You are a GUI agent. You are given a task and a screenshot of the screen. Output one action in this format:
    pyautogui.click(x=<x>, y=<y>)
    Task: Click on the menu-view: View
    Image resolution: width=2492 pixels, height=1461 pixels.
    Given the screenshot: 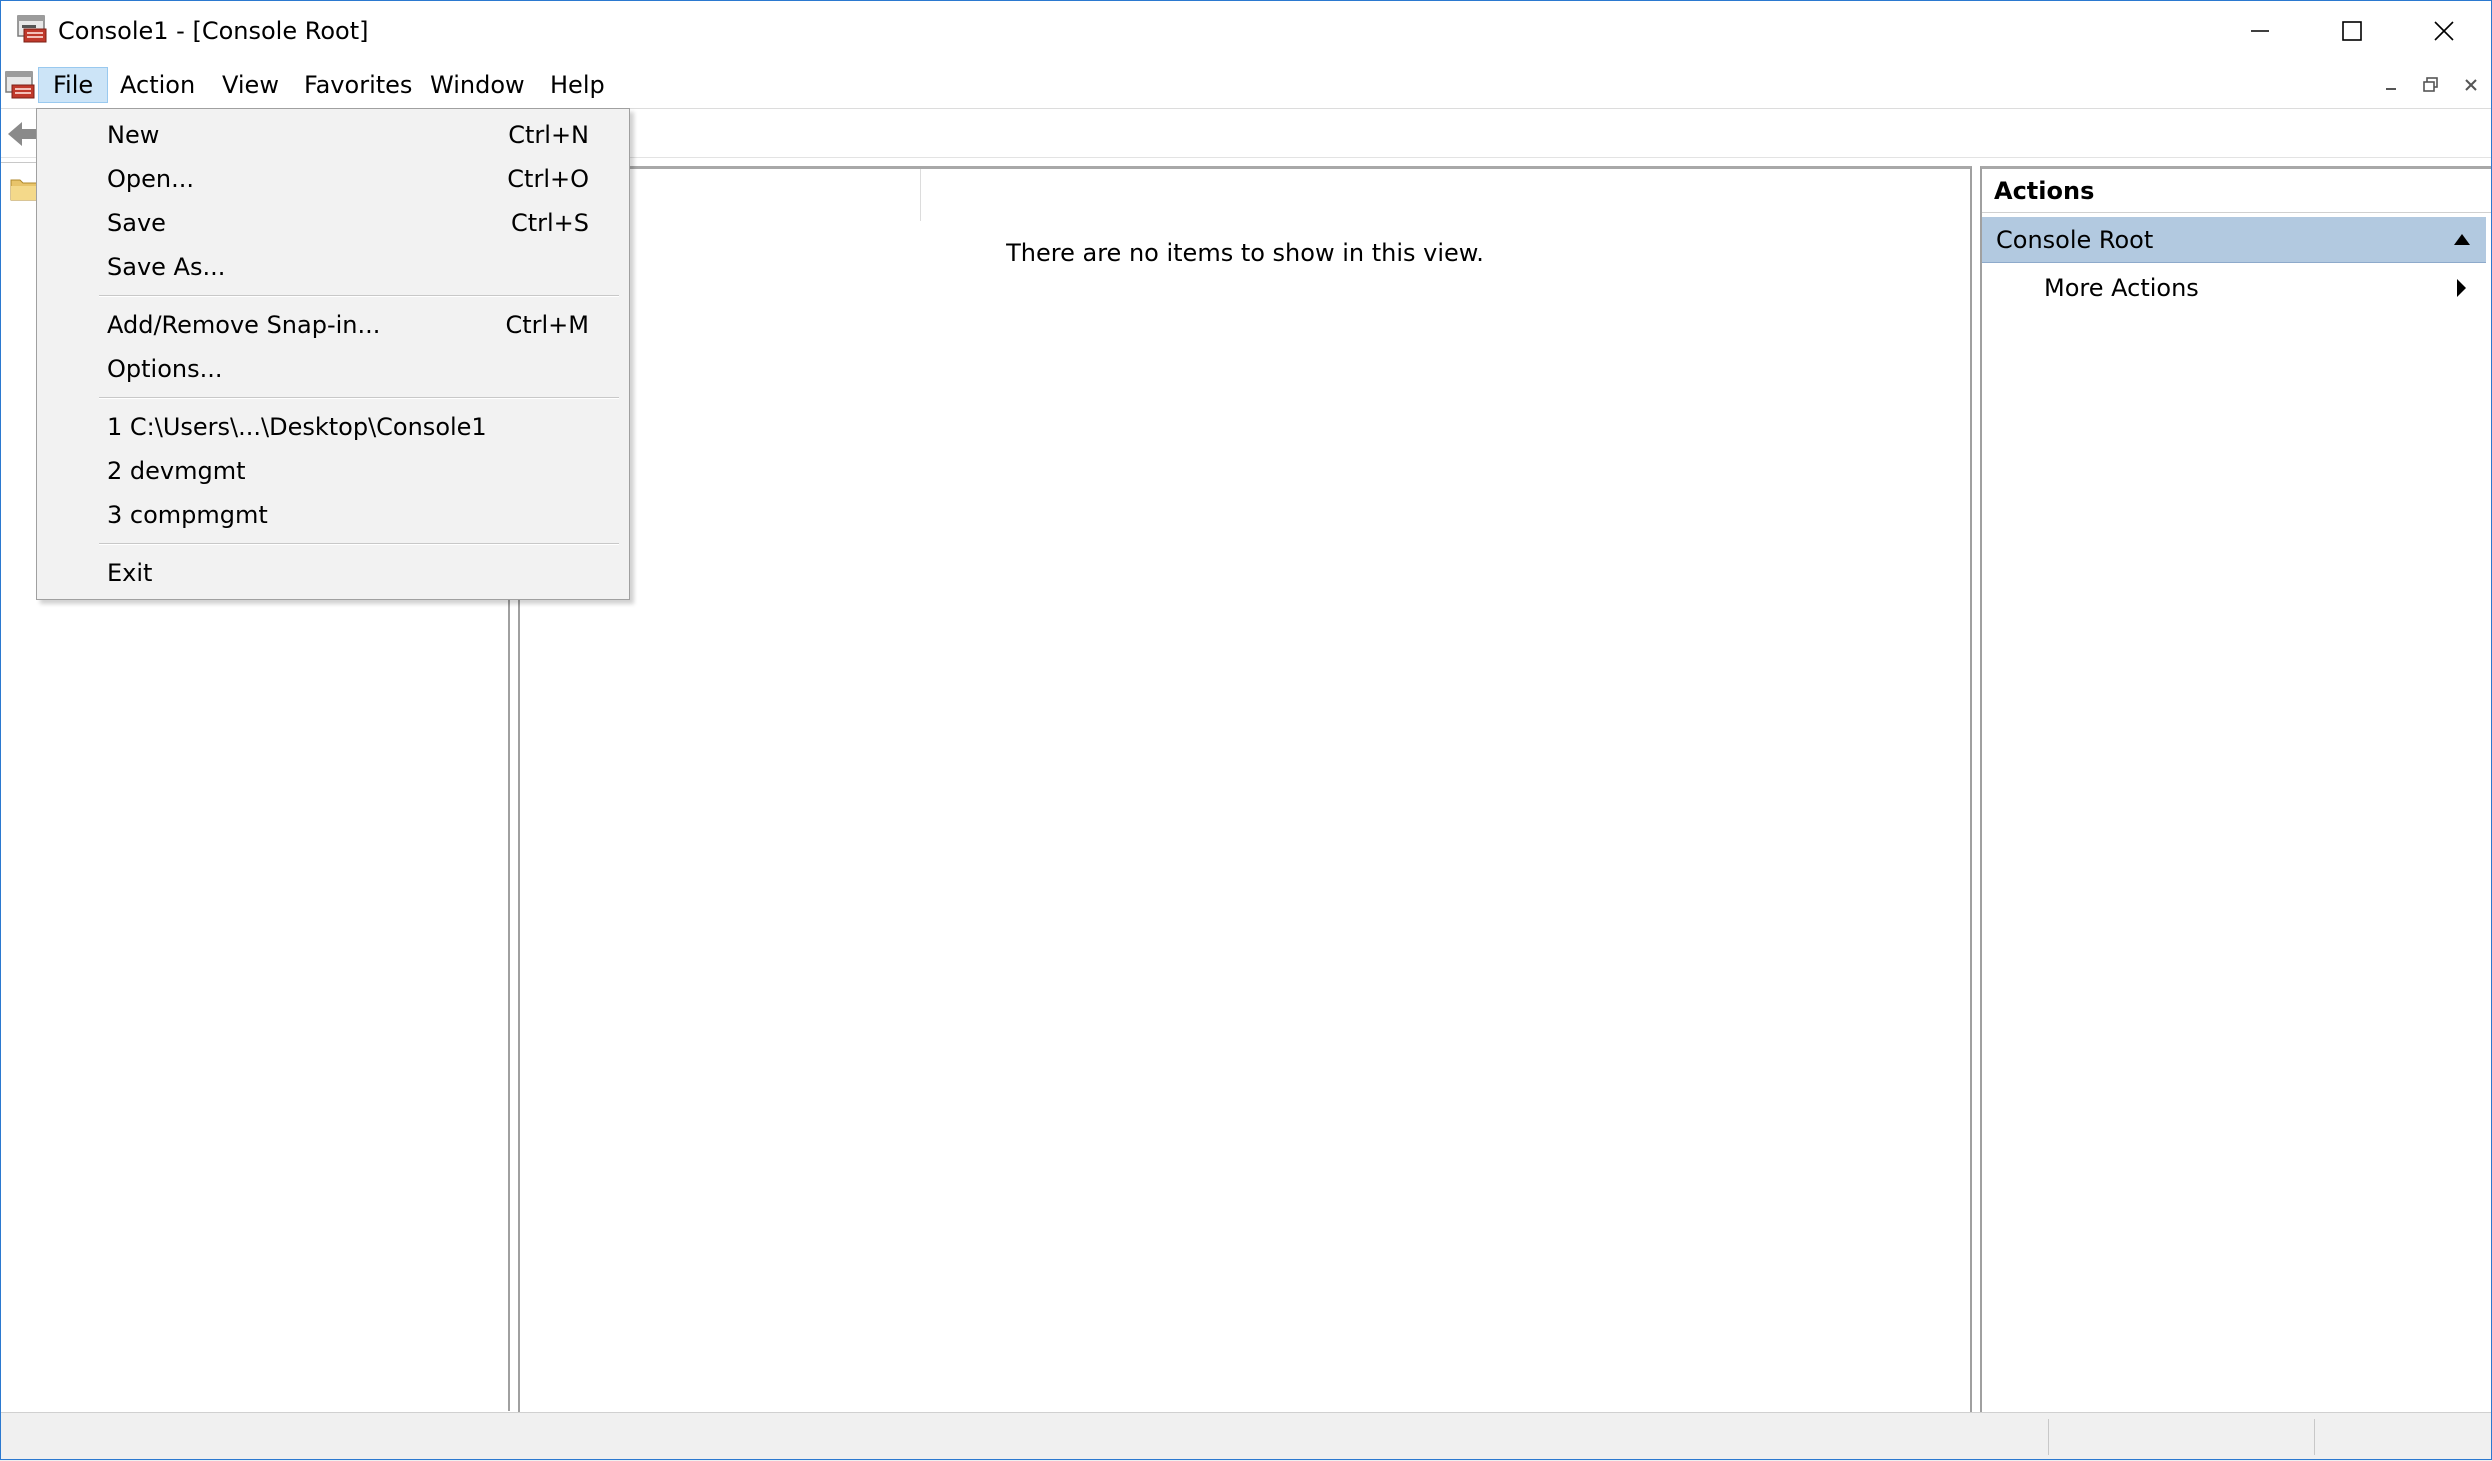 What is the action you would take?
    pyautogui.click(x=250, y=85)
    